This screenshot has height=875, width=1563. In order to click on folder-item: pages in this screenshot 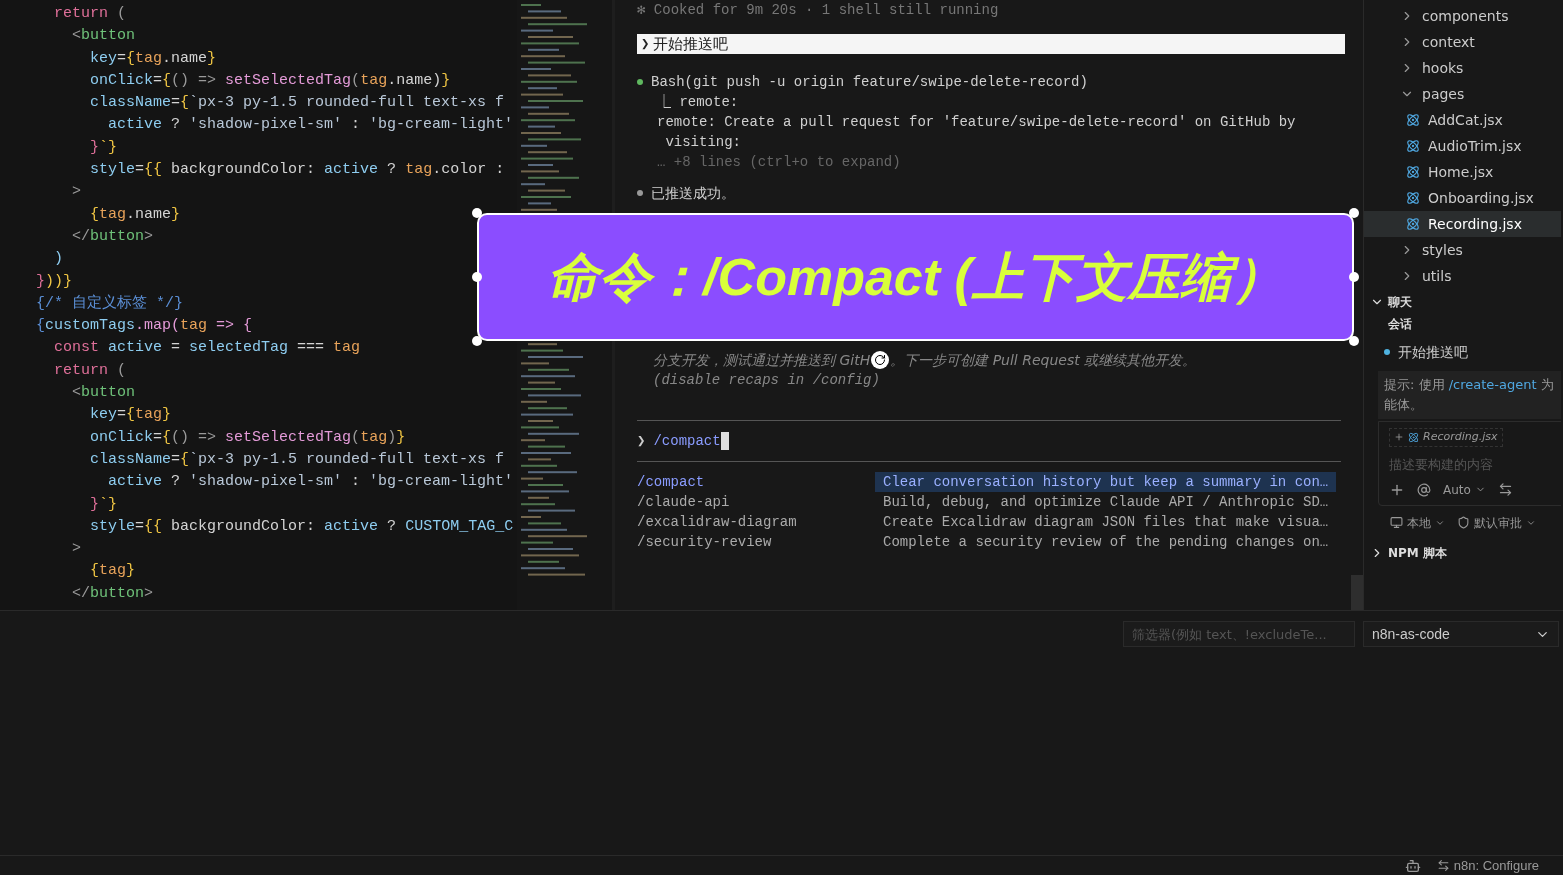, I will do `click(1462, 94)`.